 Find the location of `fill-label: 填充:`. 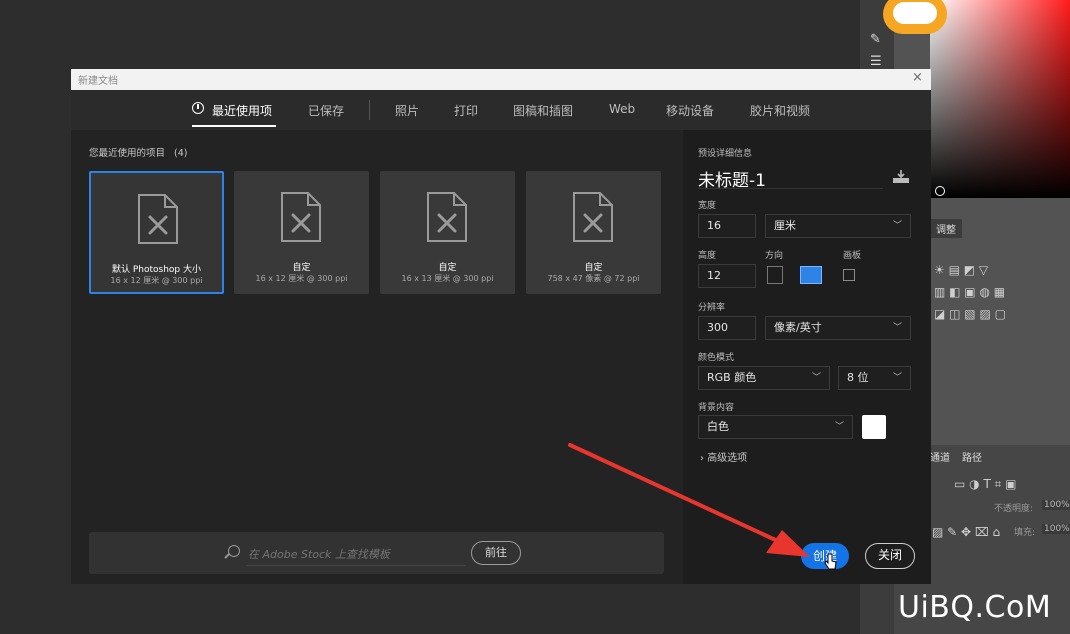

fill-label: 填充: is located at coordinates (1025, 533).